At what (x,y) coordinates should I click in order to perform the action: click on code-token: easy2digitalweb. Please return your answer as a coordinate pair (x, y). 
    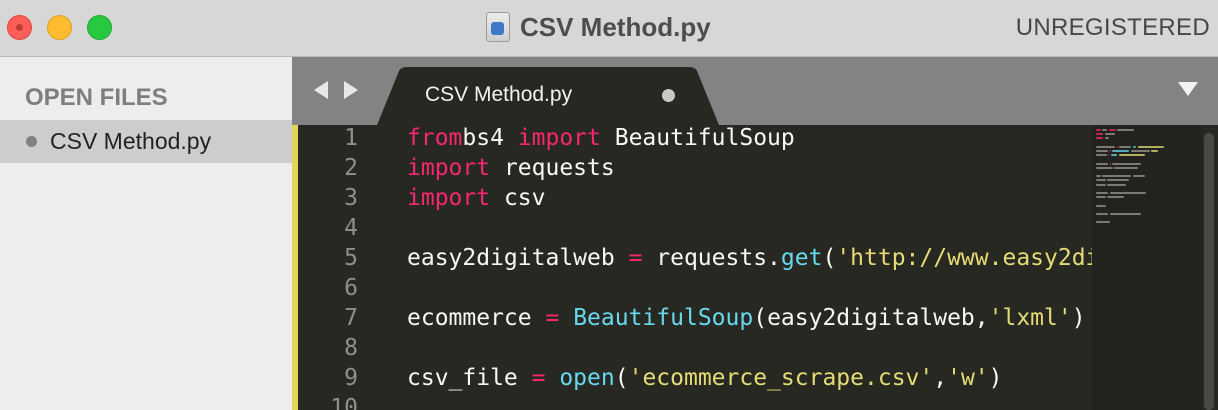
    Looking at the image, I should click on (518, 258).